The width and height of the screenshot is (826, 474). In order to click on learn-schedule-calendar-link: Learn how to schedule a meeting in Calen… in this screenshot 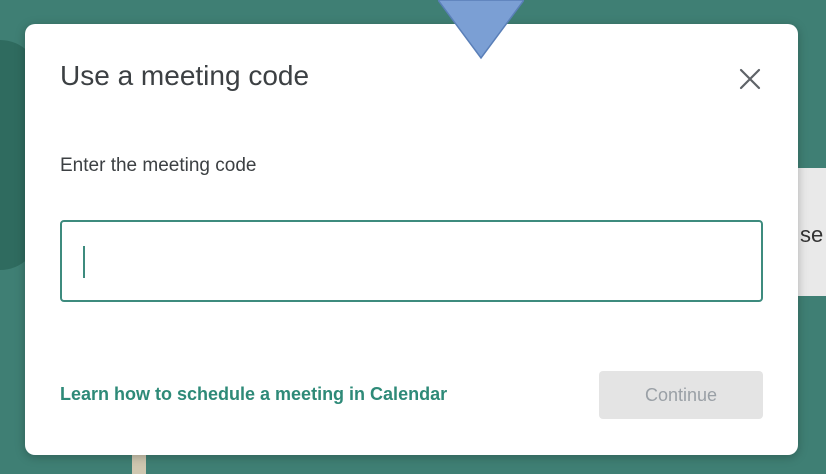, I will do `click(253, 394)`.